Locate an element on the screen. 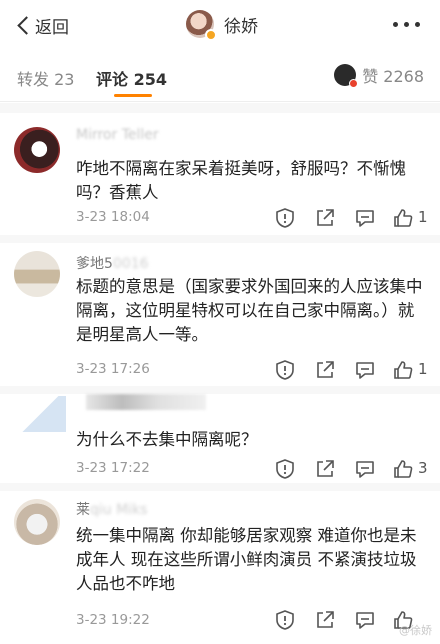 This screenshot has height=644, width=440. watermark: @徐娇 is located at coordinates (415, 630).